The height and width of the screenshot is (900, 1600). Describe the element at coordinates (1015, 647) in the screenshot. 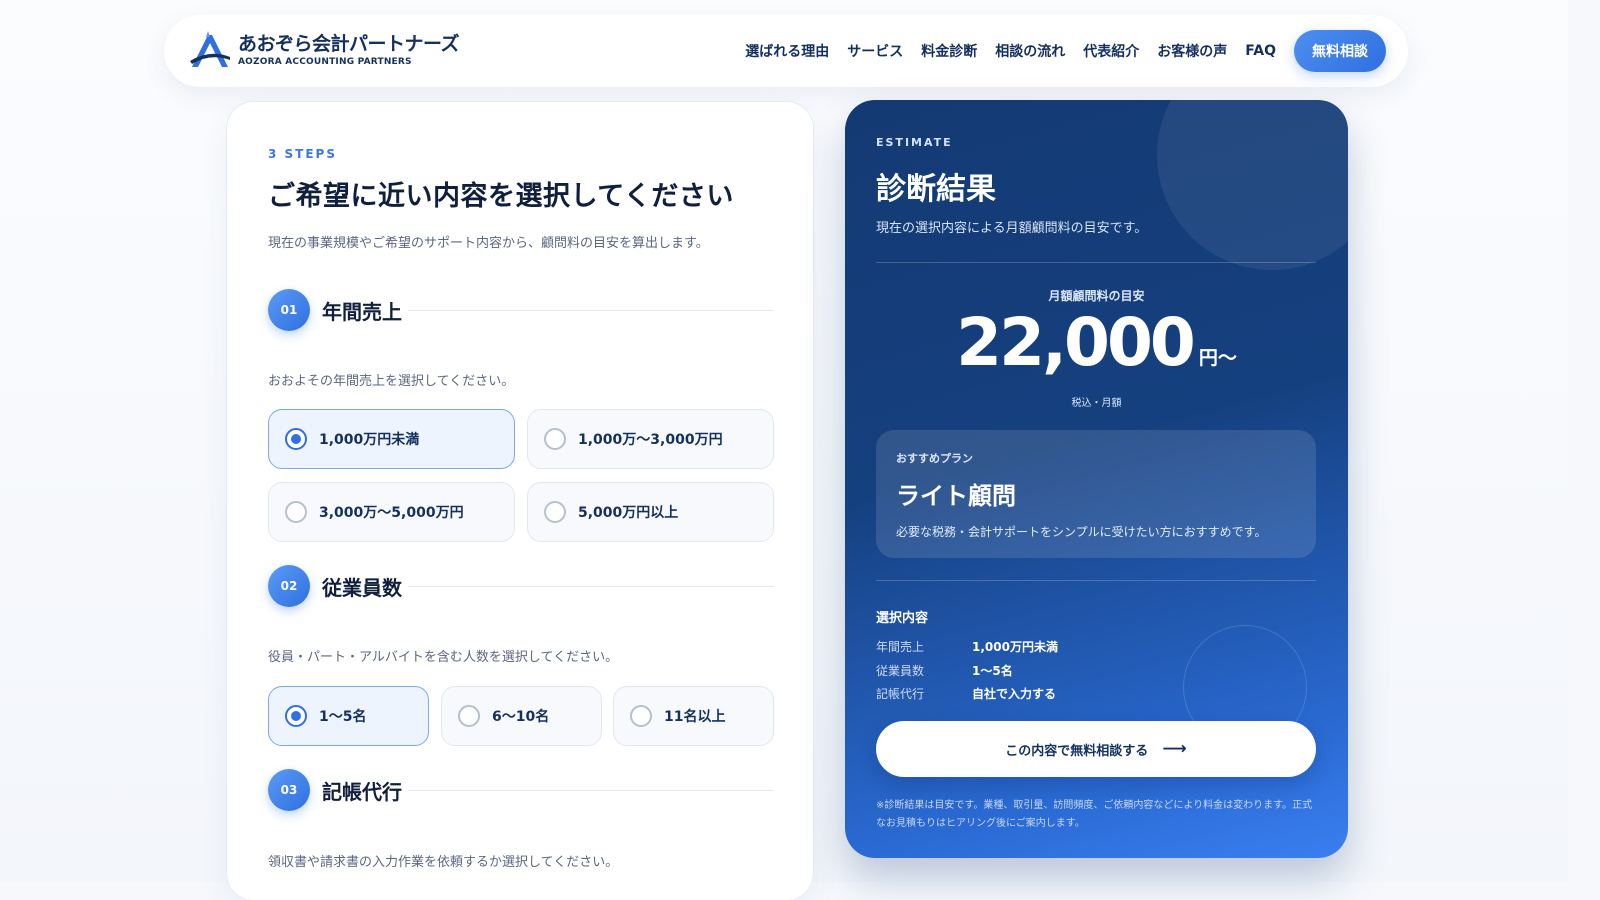

I see `selection-value: 1,000万円未満` at that location.